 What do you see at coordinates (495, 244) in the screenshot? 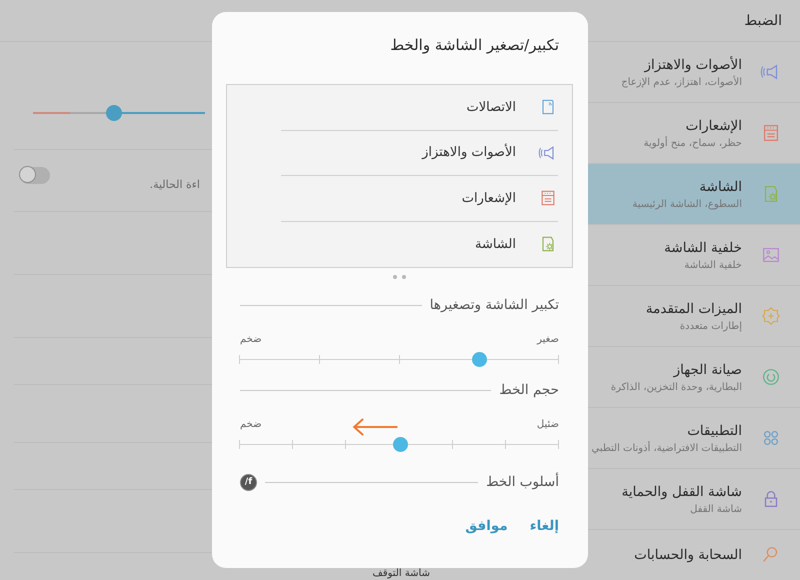
I see `preview-label: الشاشة` at bounding box center [495, 244].